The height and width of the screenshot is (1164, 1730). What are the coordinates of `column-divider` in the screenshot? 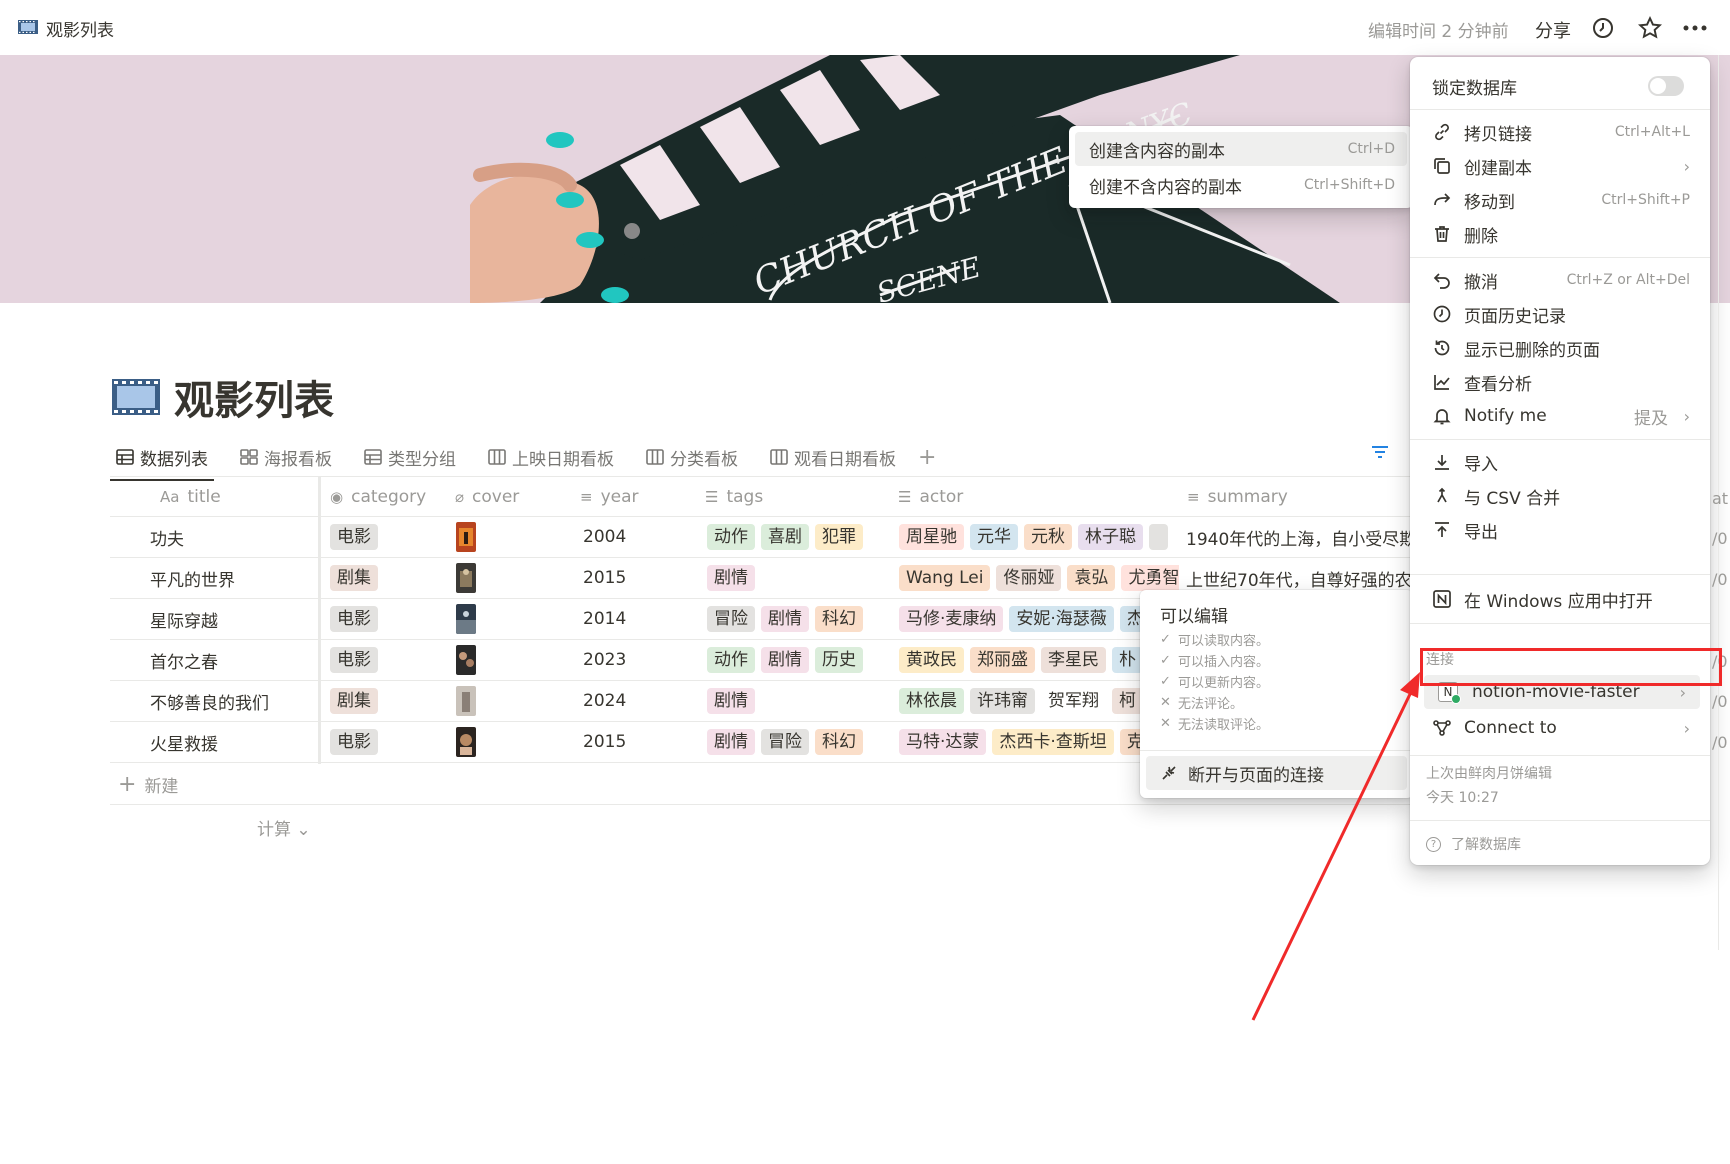 It's located at (319, 620).